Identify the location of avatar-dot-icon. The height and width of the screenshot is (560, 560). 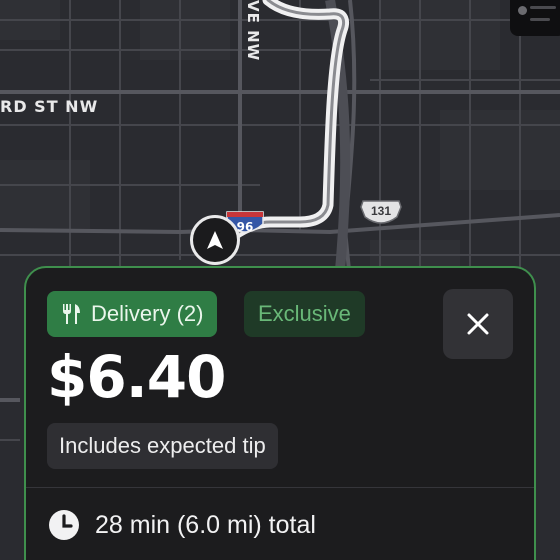
(522, 10).